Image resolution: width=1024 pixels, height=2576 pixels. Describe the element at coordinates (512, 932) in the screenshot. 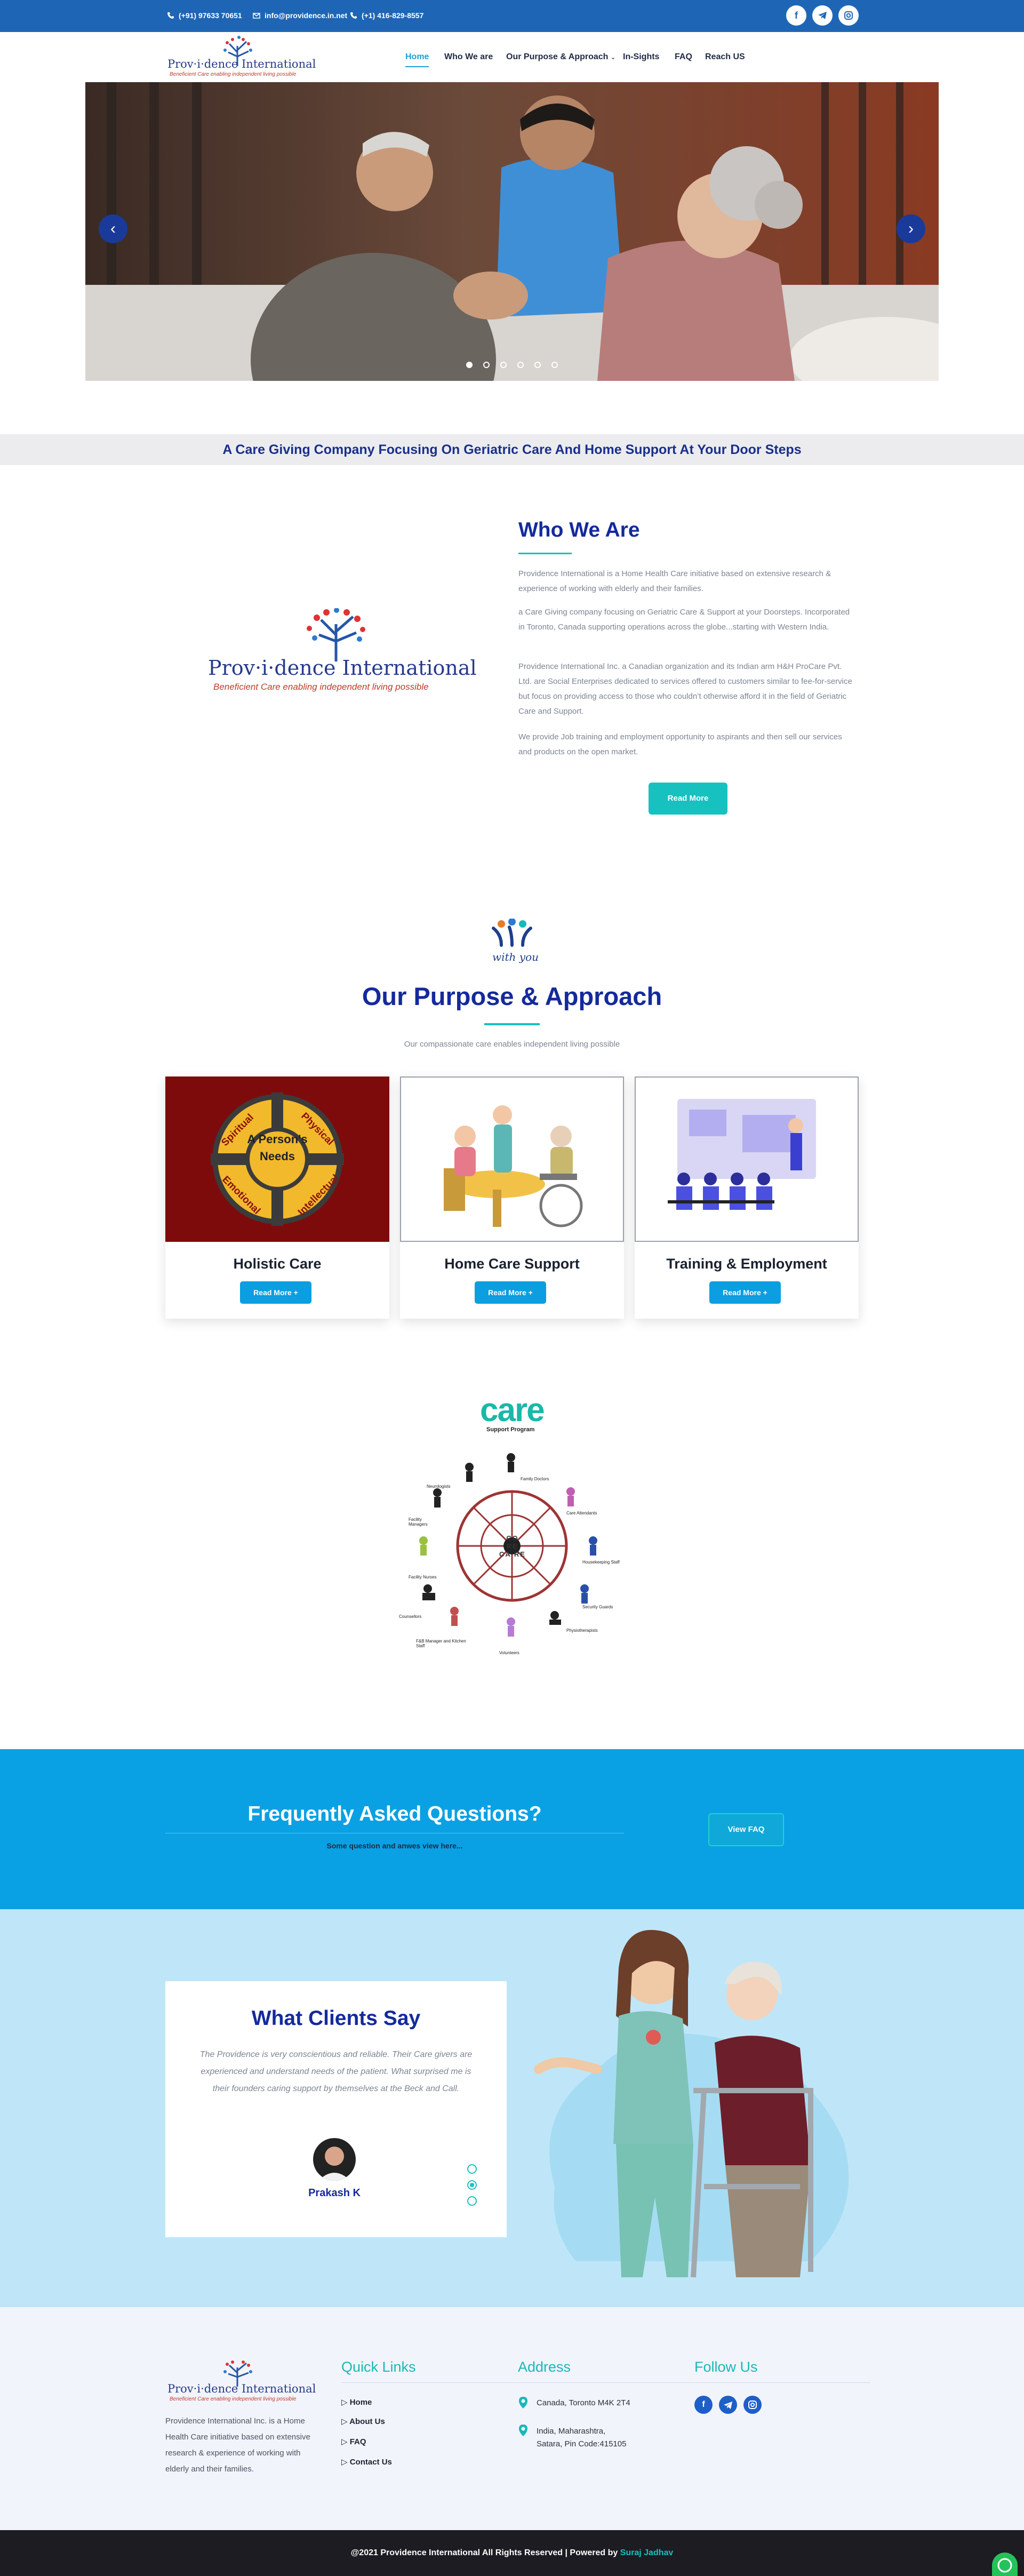

I see `people-hands-icon` at that location.